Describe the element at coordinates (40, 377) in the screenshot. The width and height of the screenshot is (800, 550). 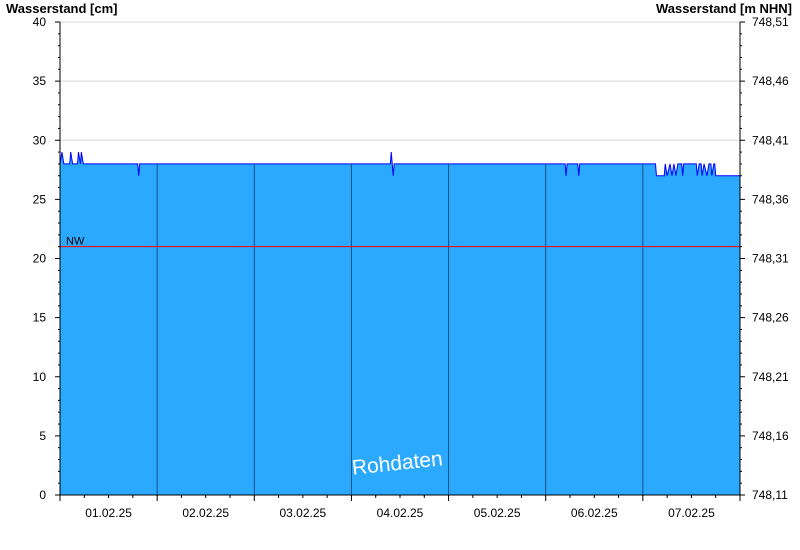
I see `y-tick-label-left: 10` at that location.